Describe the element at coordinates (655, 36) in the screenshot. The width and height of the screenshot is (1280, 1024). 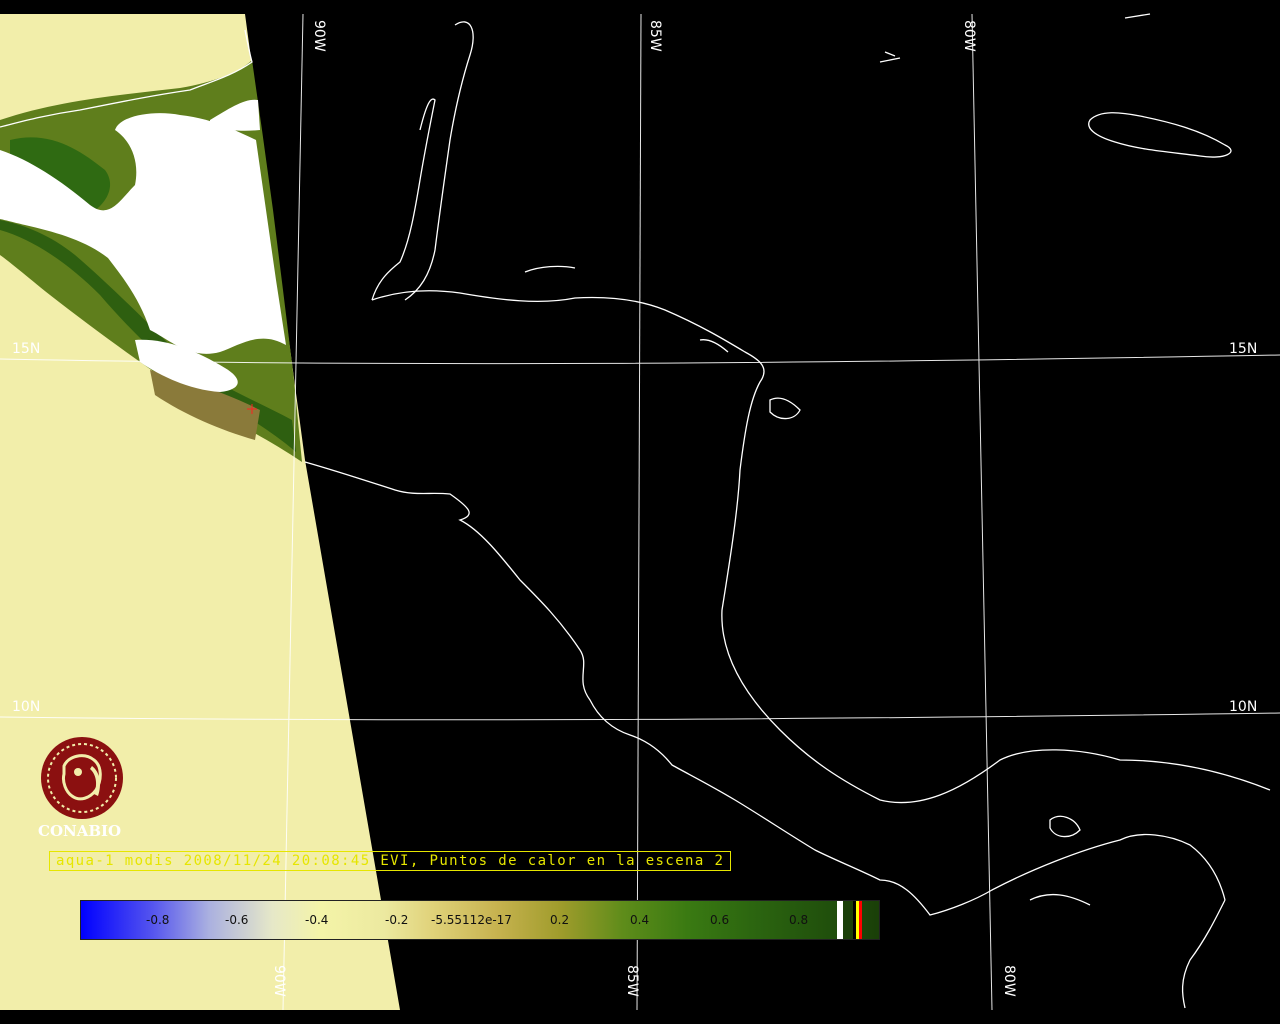
I see `lon-label-top-85w: 85W` at that location.